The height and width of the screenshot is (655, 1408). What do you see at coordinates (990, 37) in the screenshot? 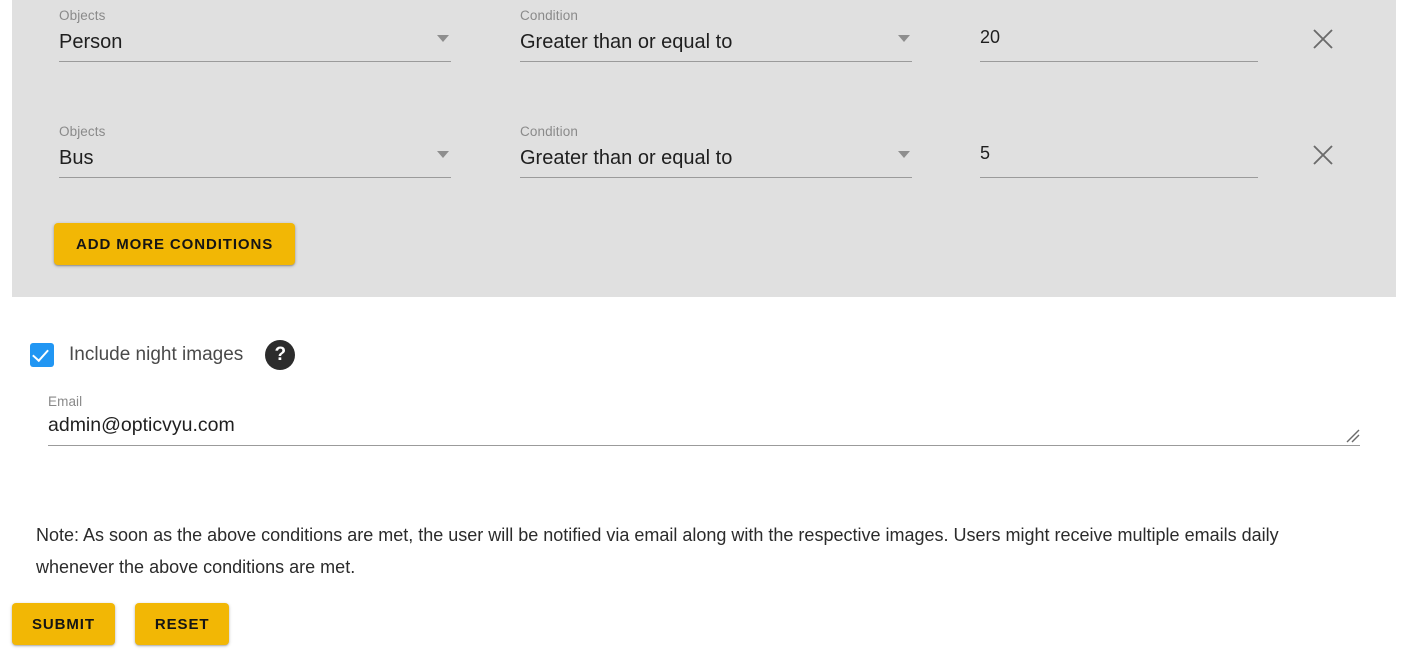
I see `threshold-input-value: 20` at bounding box center [990, 37].